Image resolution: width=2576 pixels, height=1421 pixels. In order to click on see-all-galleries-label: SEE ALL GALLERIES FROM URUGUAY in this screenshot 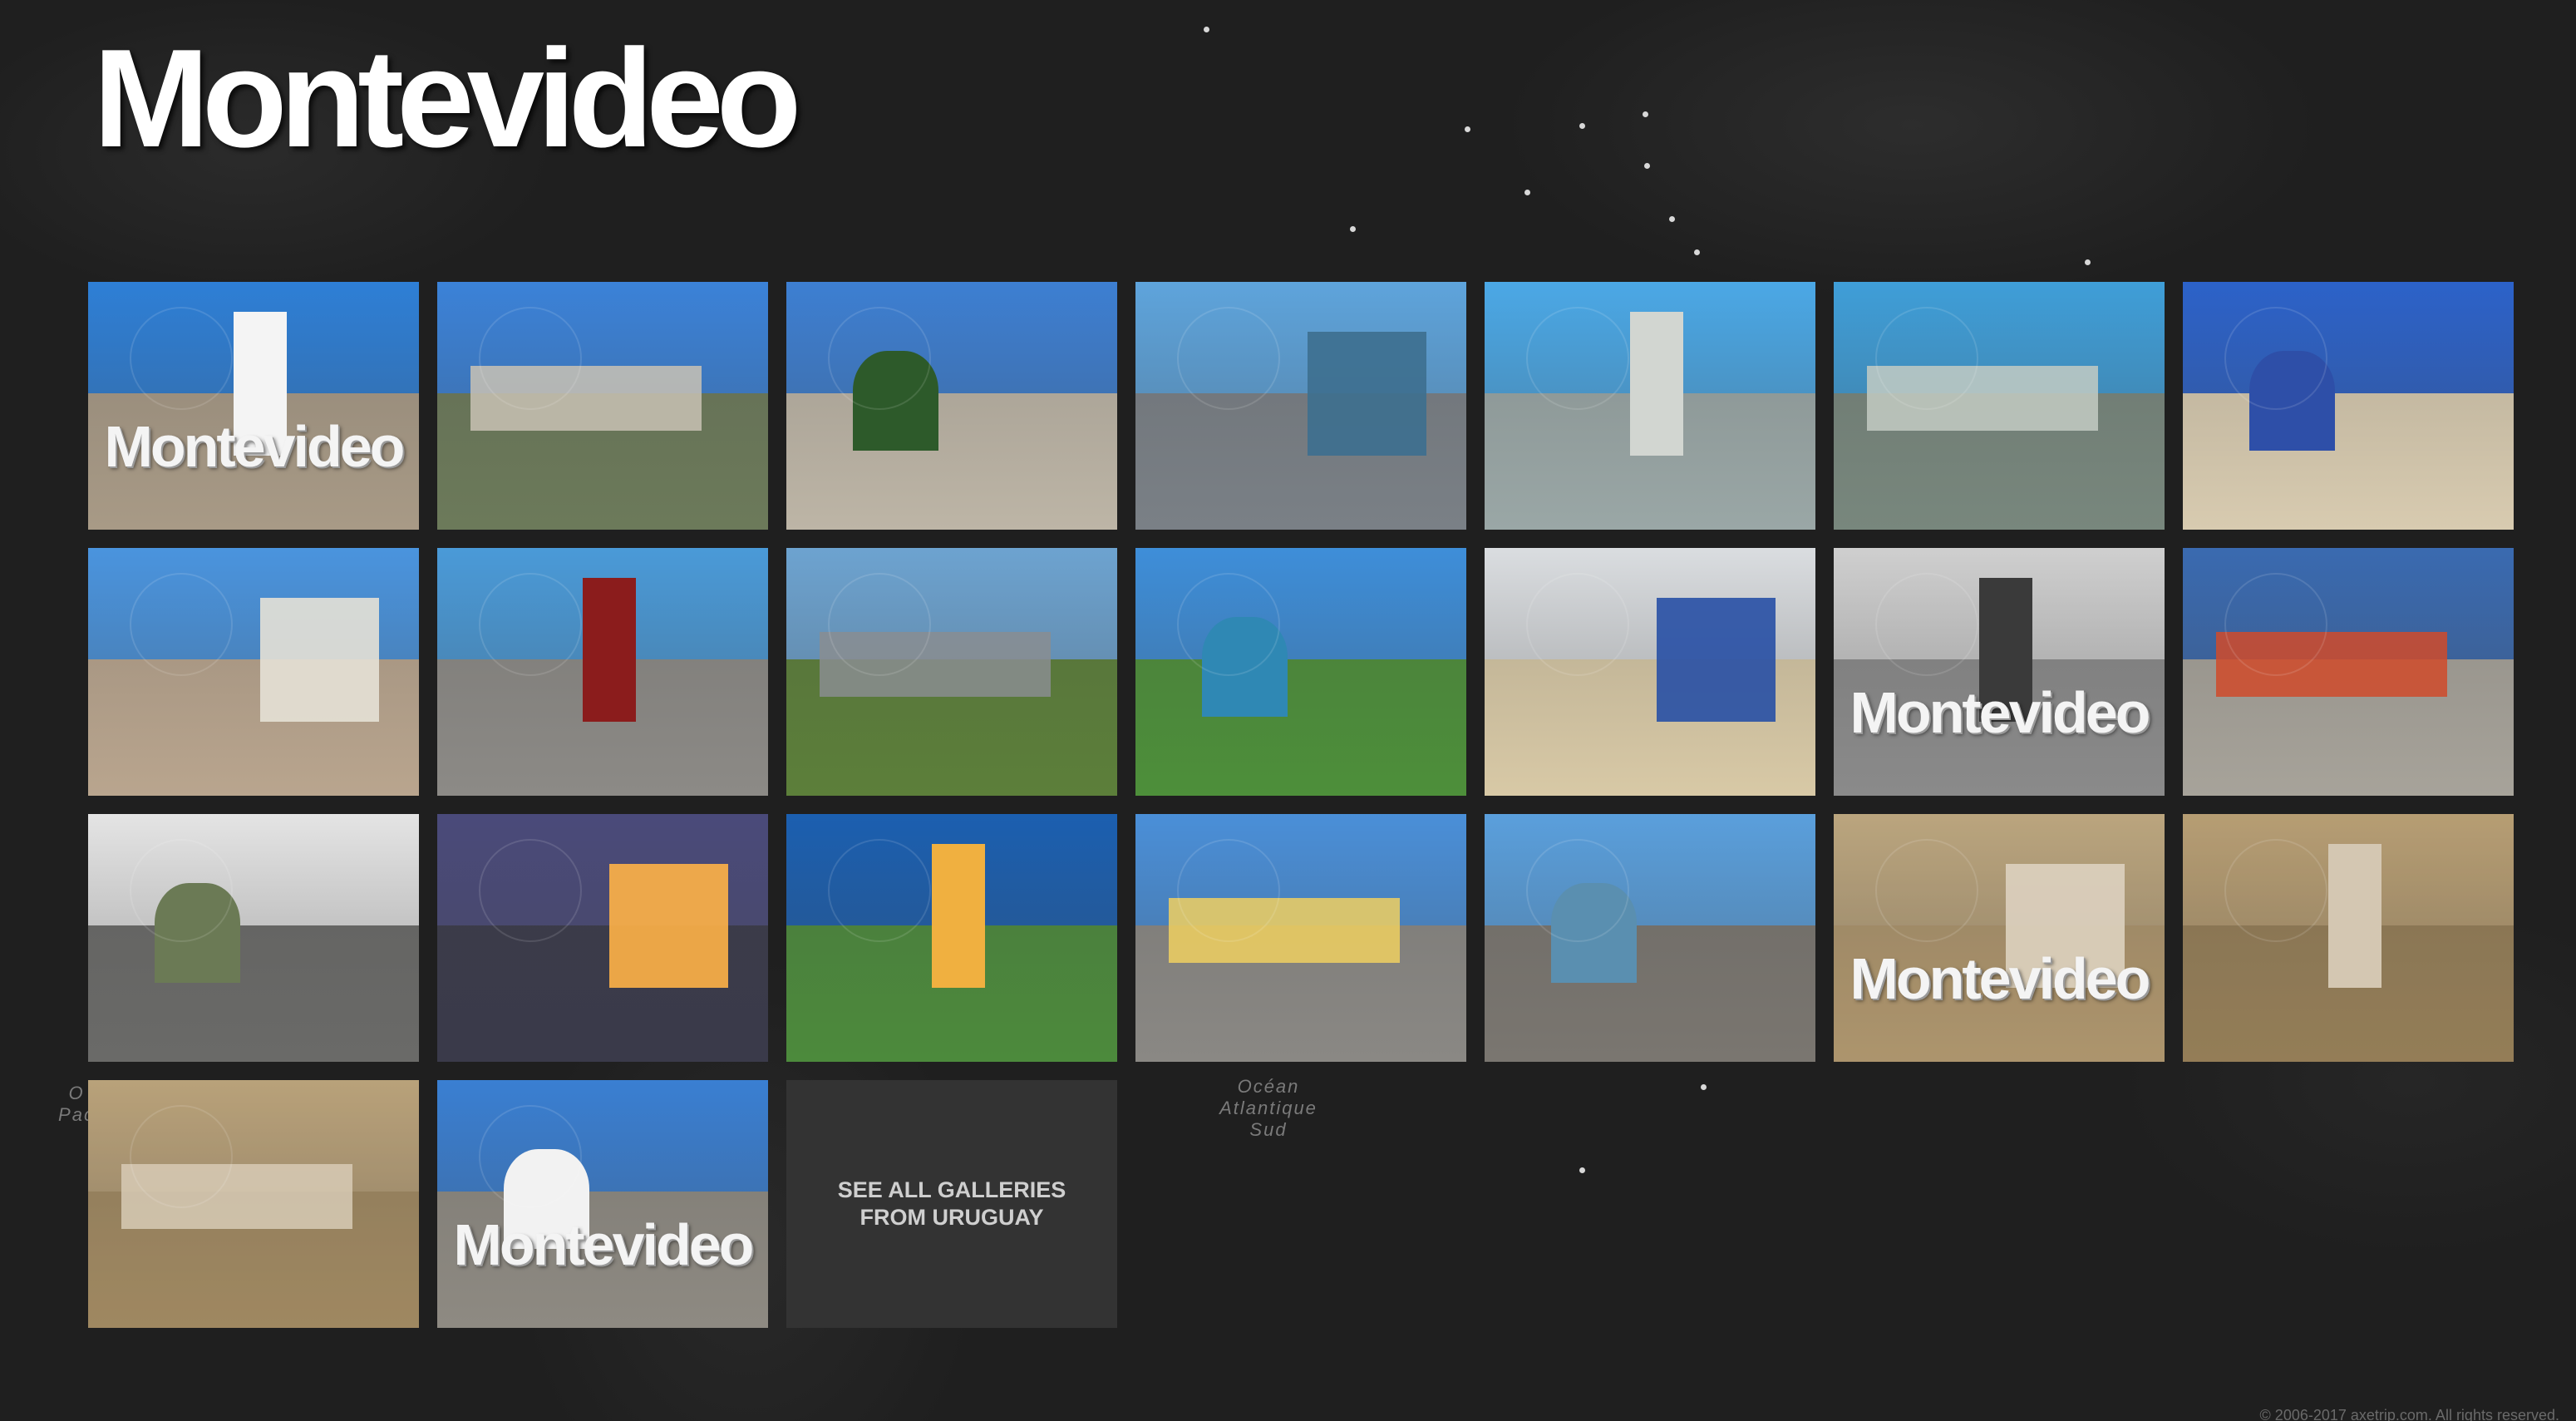, I will do `click(951, 1203)`.